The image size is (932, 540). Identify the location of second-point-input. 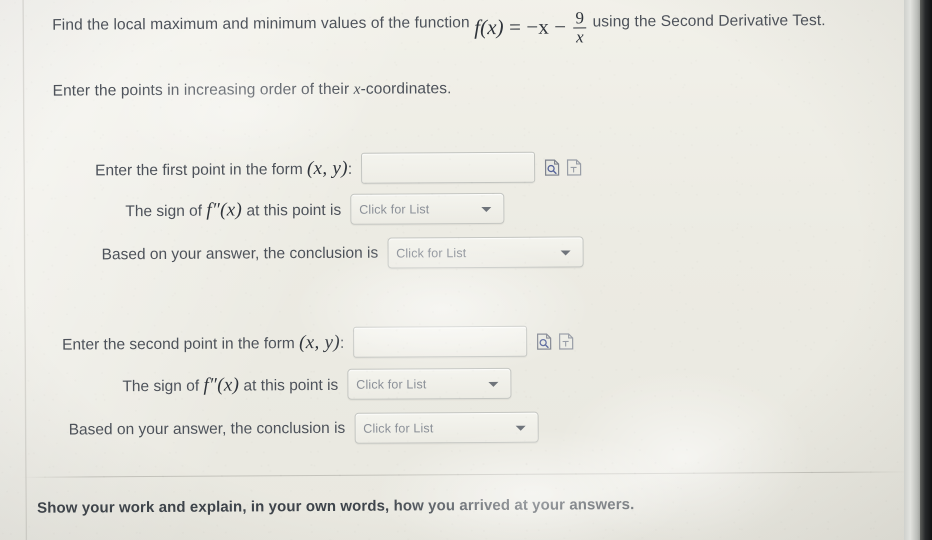
(440, 341).